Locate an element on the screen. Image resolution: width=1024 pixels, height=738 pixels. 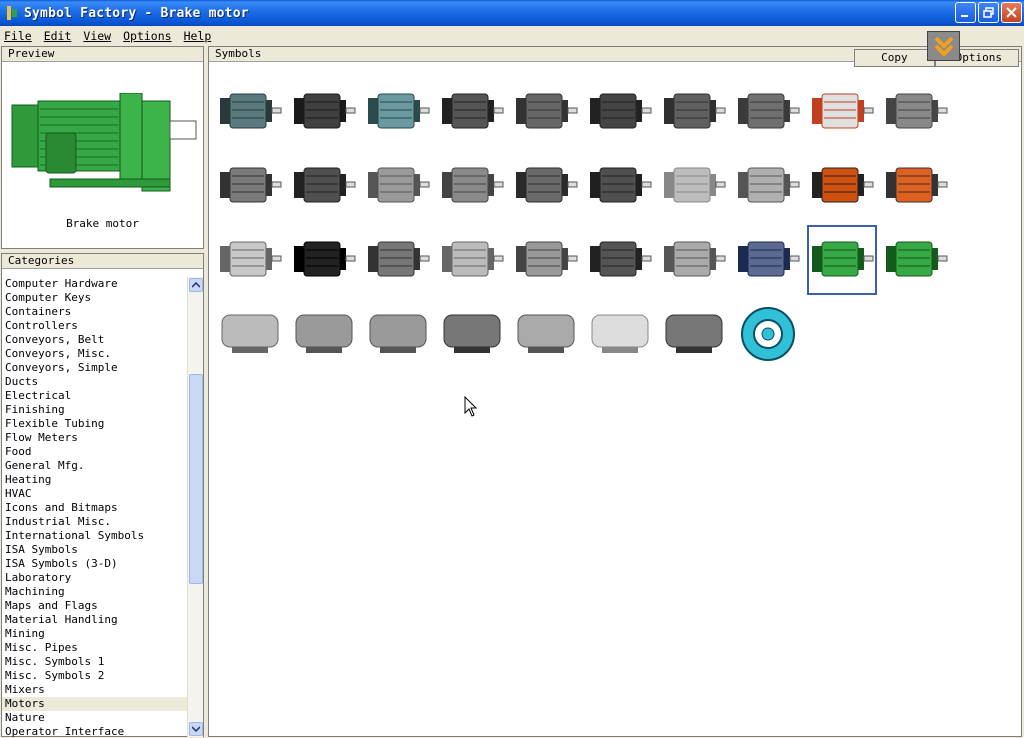
category-item: Food is located at coordinates (94, 452).